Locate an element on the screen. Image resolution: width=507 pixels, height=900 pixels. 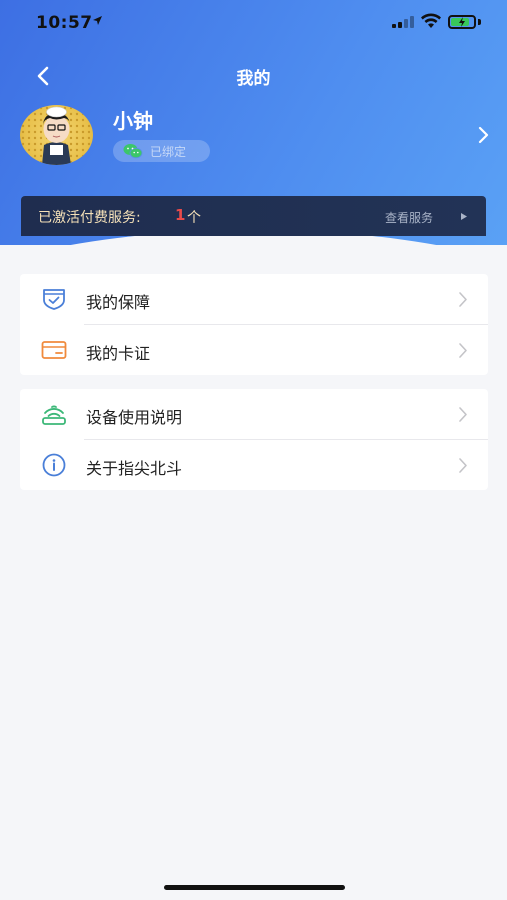
battery-icon is located at coordinates (462, 22).